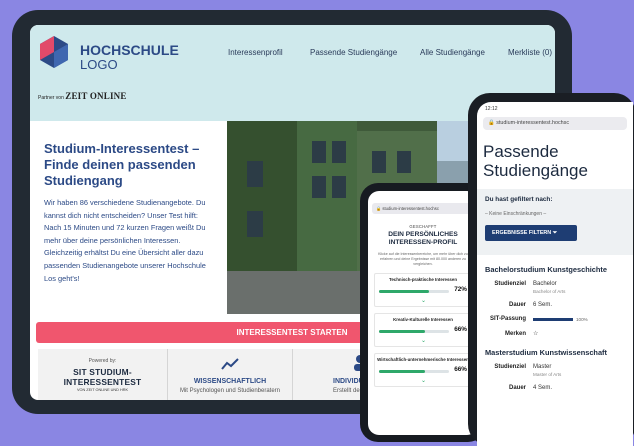 This screenshot has height=446, width=634. What do you see at coordinates (54, 53) in the screenshot?
I see `hochschule-logo-icon` at bounding box center [54, 53].